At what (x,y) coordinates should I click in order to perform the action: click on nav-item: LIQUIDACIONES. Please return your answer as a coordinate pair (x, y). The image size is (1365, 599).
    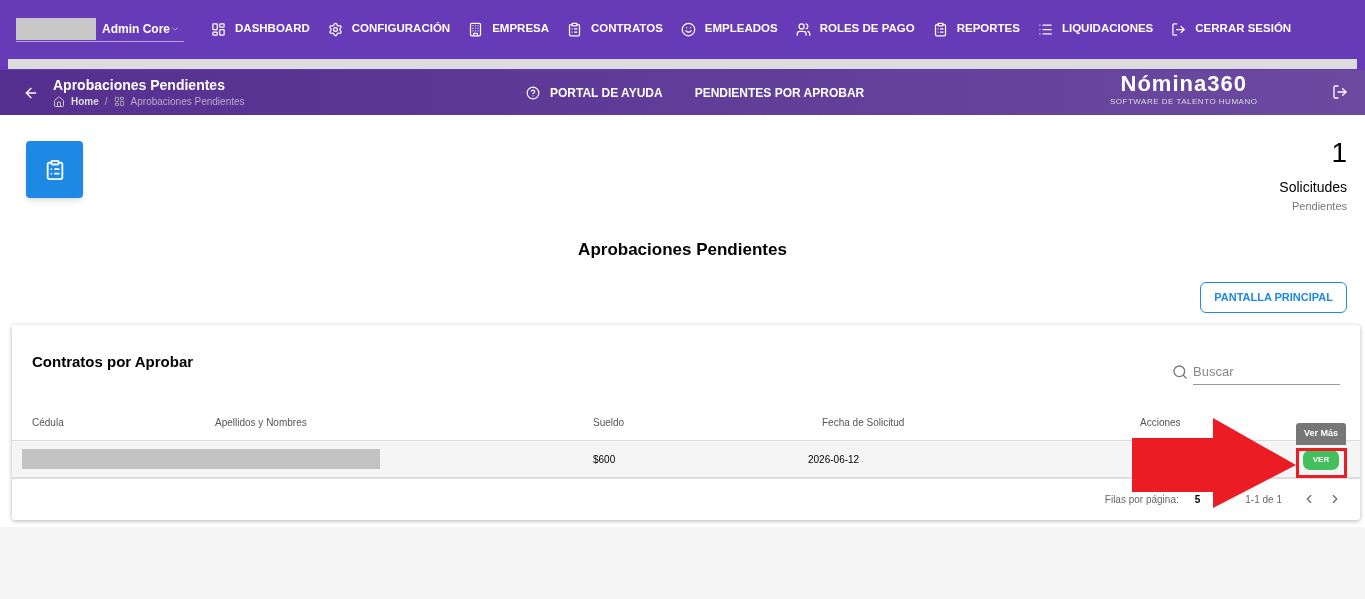
    Looking at the image, I should click on (1095, 29).